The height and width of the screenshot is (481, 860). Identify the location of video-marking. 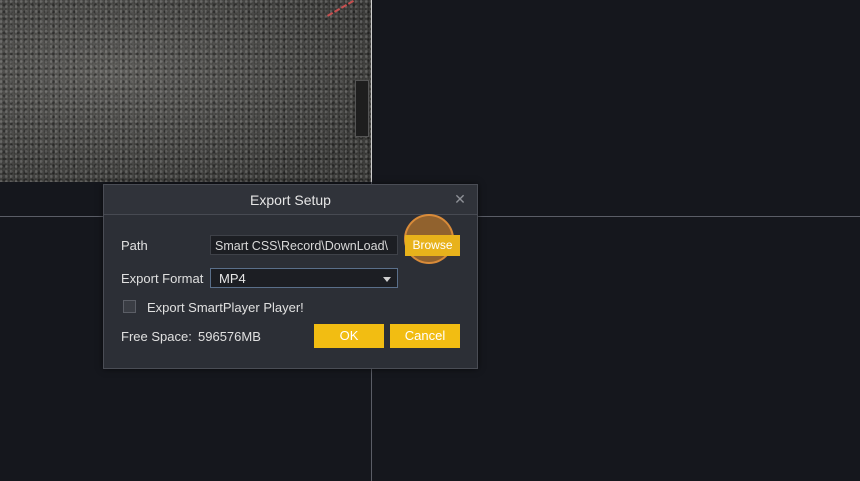
(345, 17).